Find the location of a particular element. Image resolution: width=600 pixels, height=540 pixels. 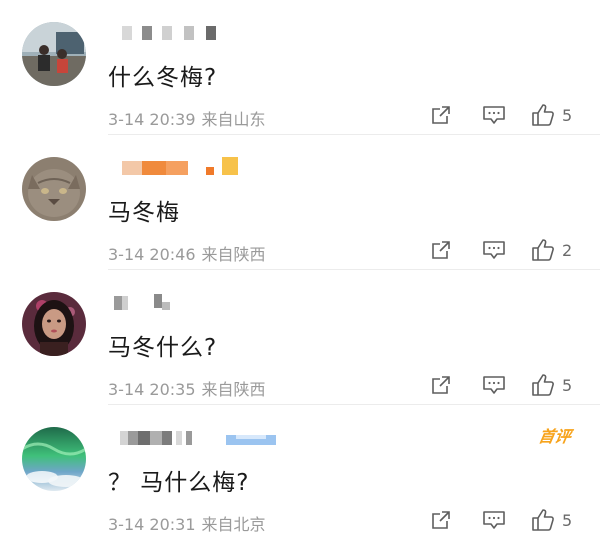

comment-date: 3-14 20:39 is located at coordinates (152, 119).